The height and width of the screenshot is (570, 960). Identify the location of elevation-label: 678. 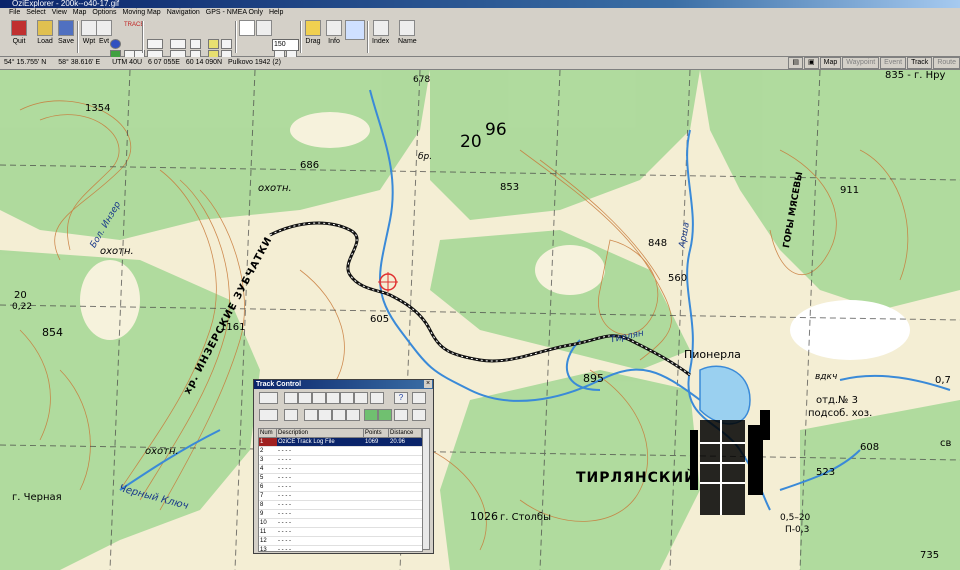
(422, 80).